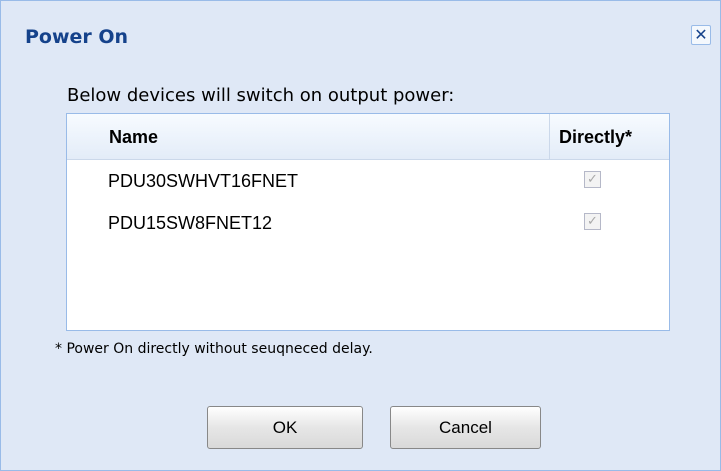 The height and width of the screenshot is (471, 721). Describe the element at coordinates (77, 37) in the screenshot. I see `dialog-title: Power On` at that location.